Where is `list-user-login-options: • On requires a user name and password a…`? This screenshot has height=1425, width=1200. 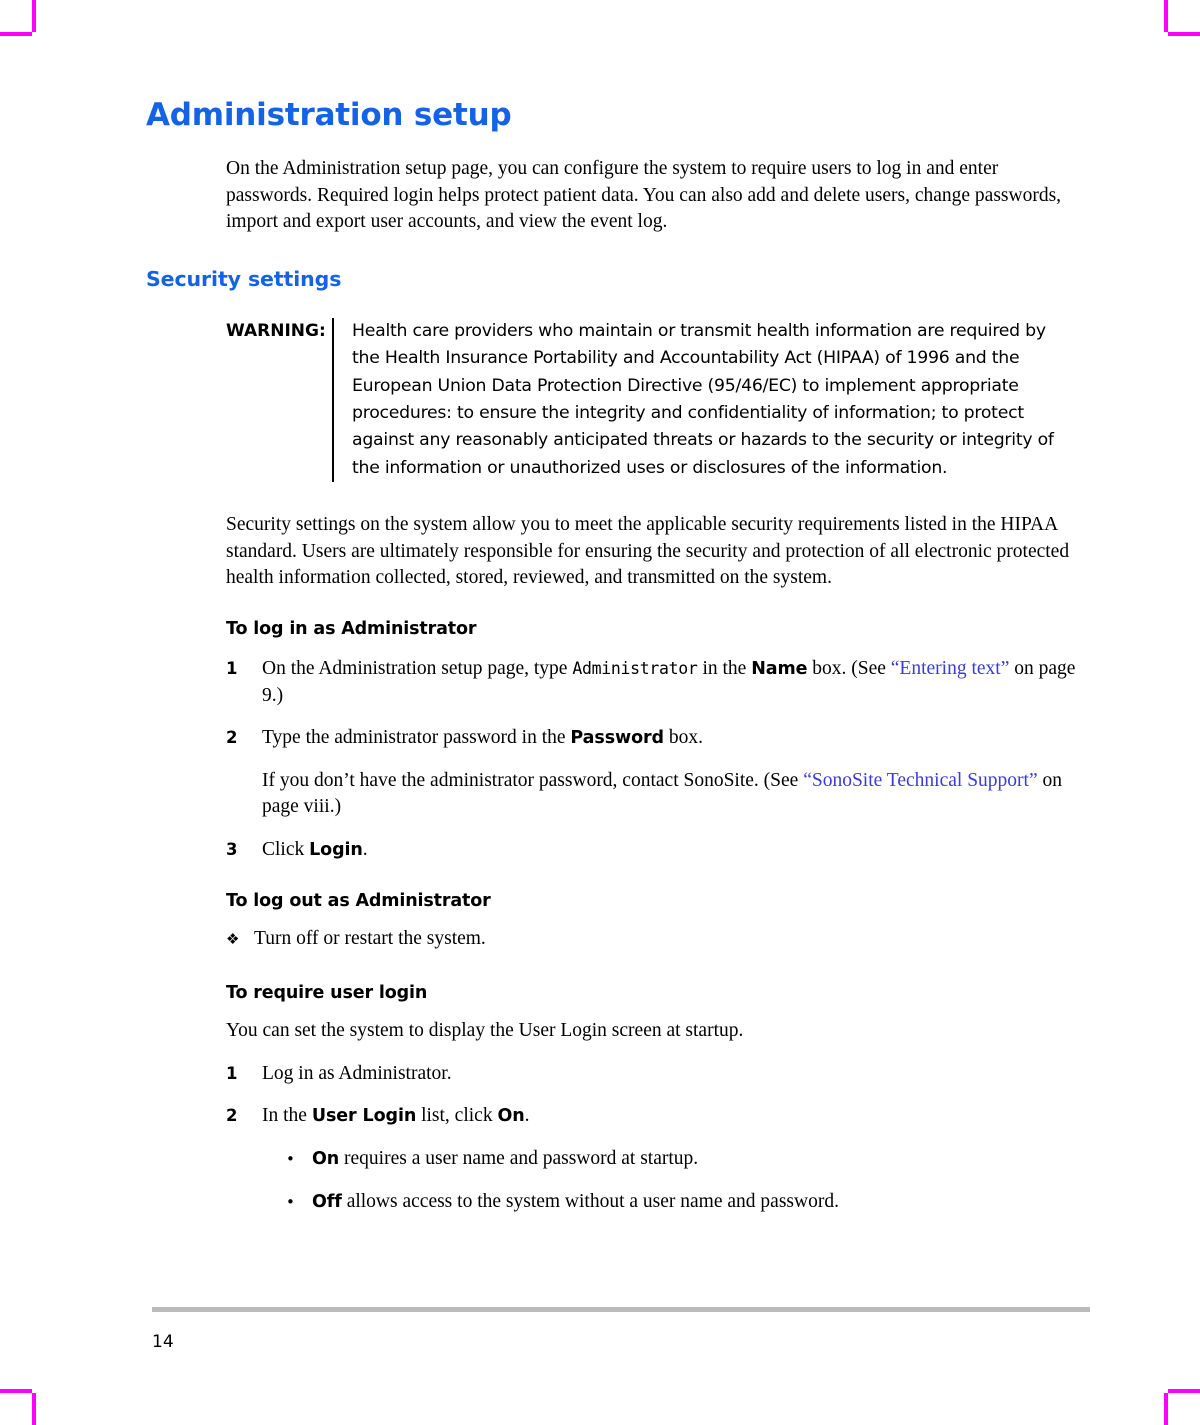 list-user-login-options: • On requires a user name and password a… is located at coordinates (686, 1180).